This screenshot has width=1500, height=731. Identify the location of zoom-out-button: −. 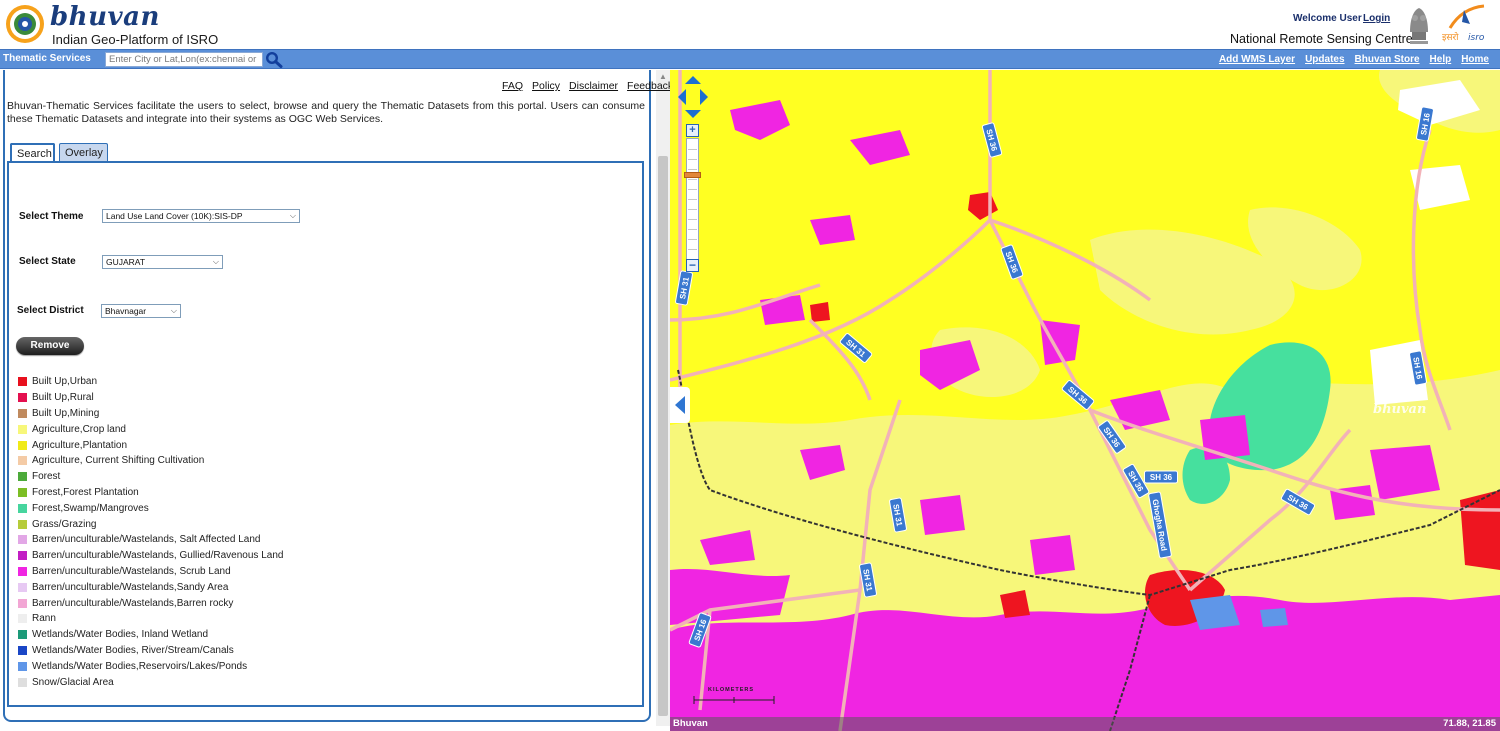
(692, 265).